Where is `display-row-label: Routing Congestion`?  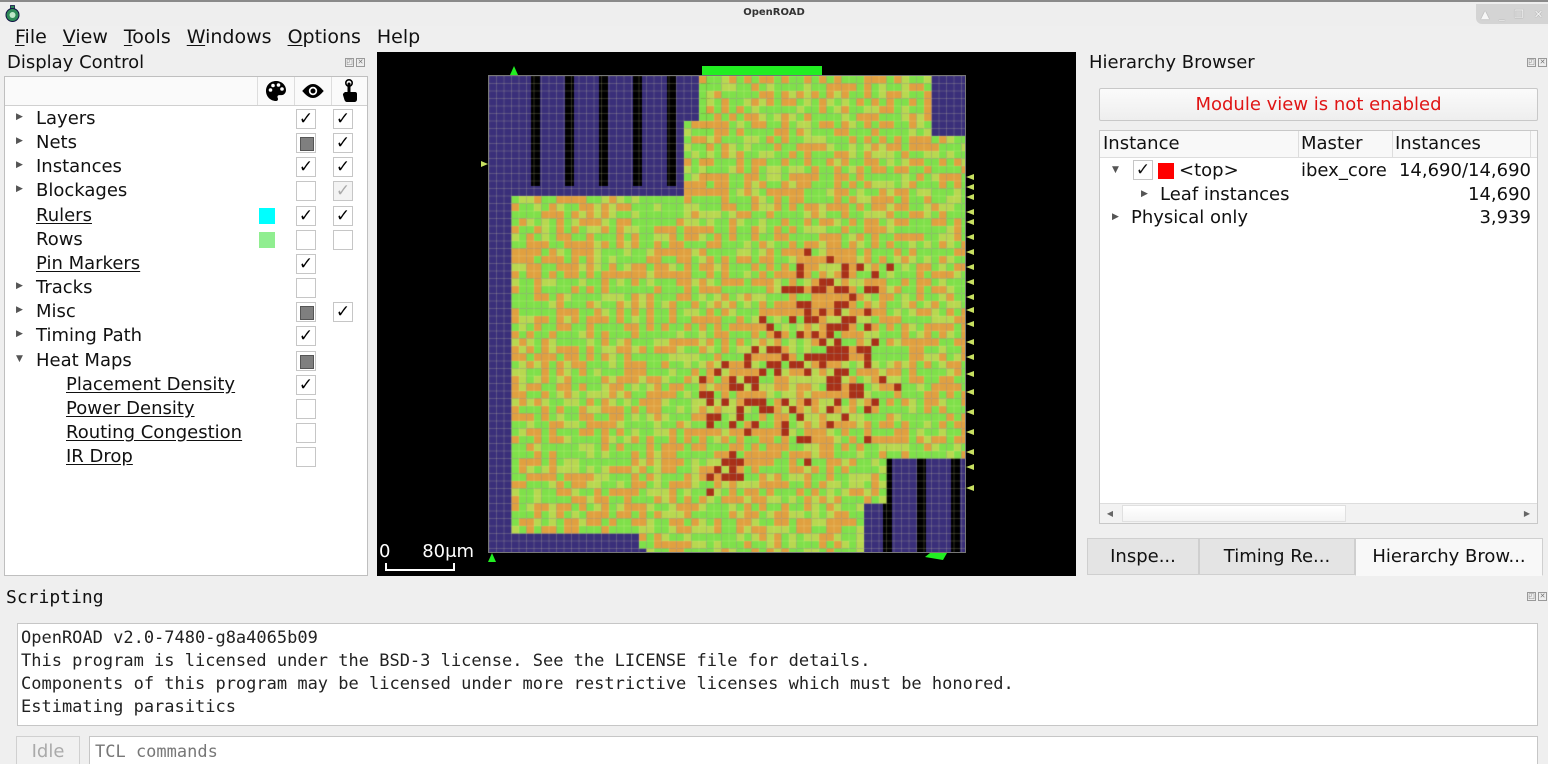
display-row-label: Routing Congestion is located at coordinates (154, 432).